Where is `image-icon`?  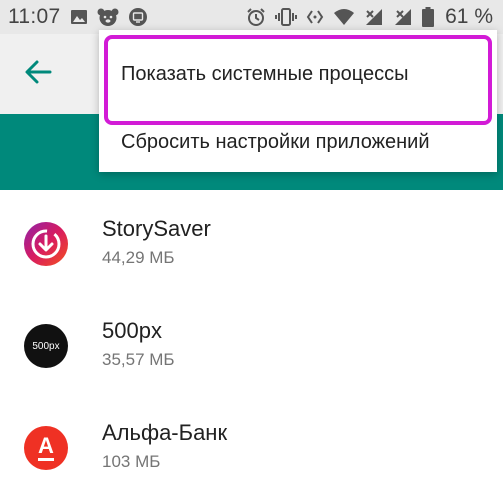 image-icon is located at coordinates (79, 17).